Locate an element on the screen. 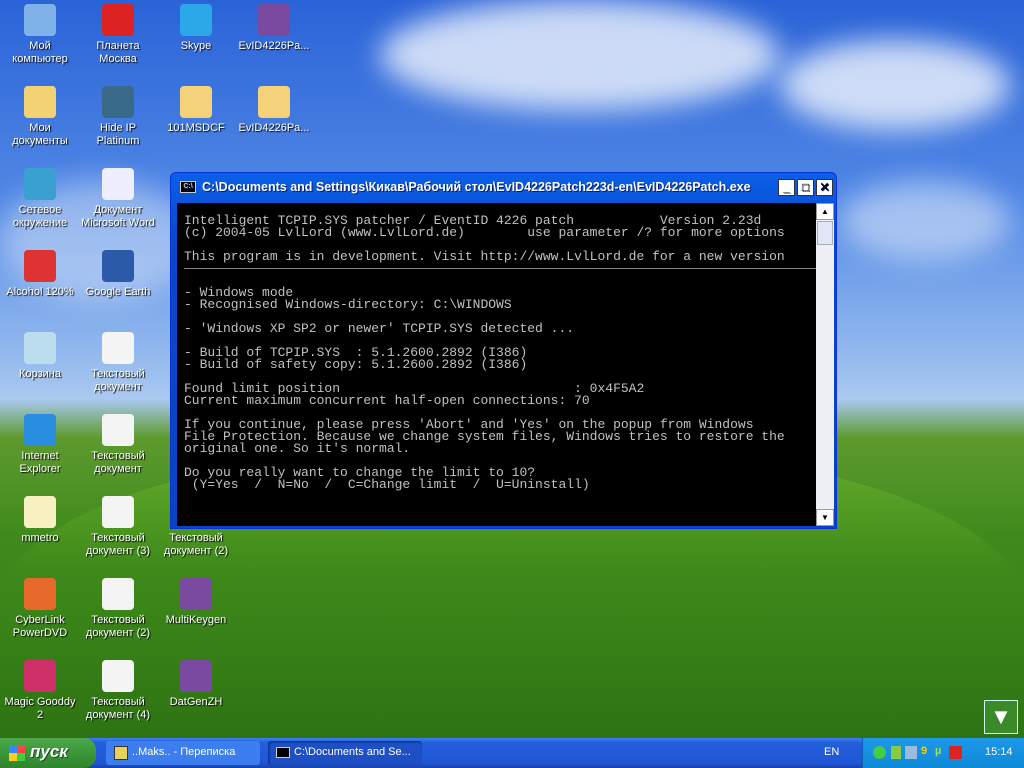  start-label: пуск is located at coordinates (49, 751).